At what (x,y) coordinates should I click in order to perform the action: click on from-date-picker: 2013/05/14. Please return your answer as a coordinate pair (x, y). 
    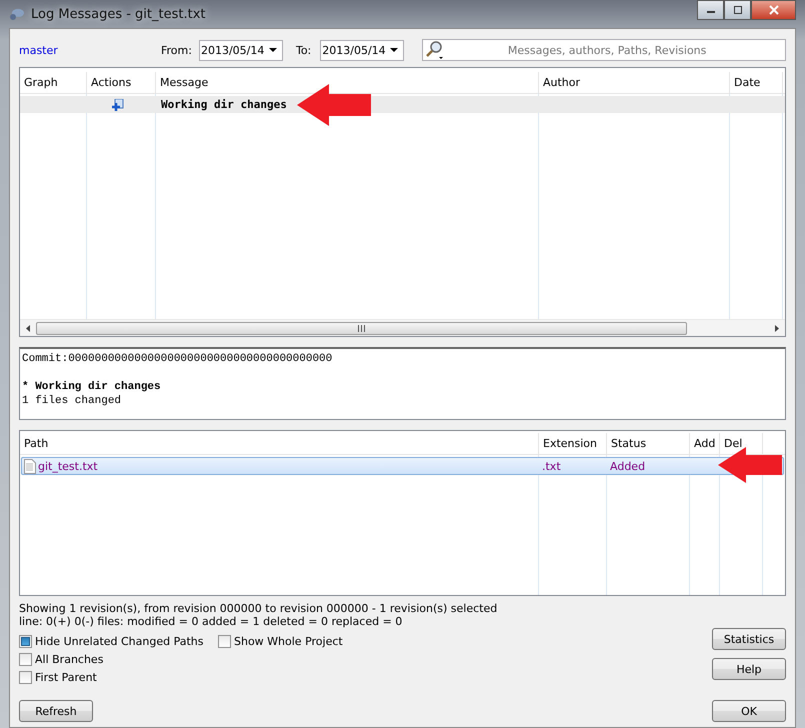
    Looking at the image, I should click on (240, 50).